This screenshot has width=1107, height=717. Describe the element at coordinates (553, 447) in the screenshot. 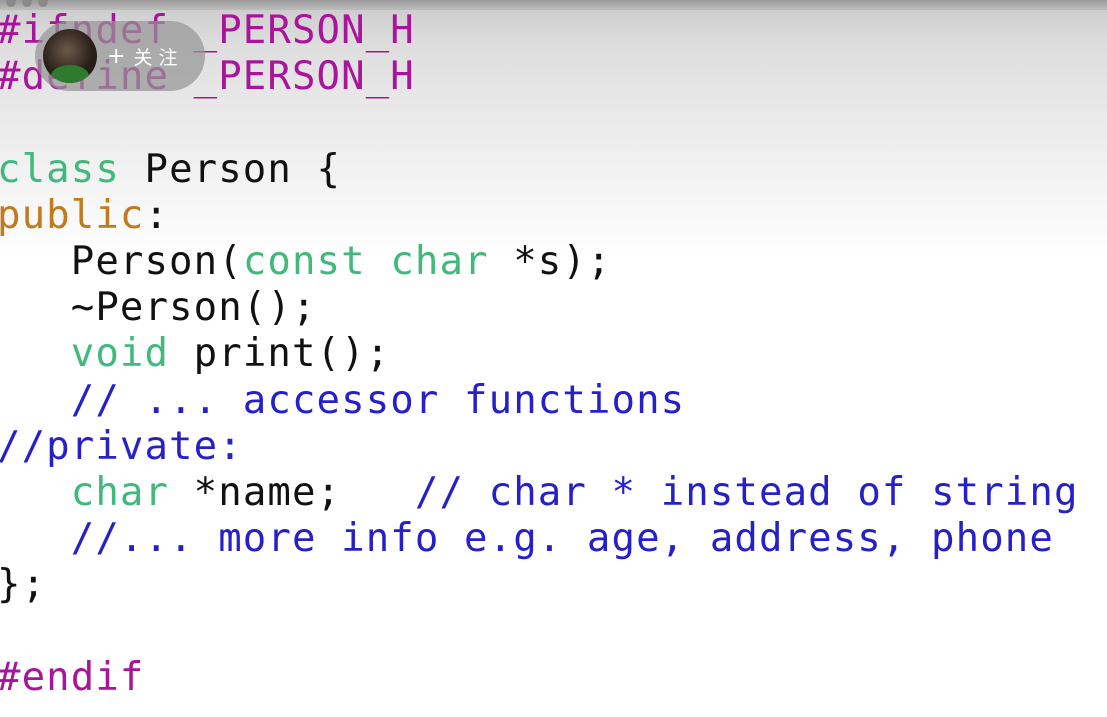

I see `code-line-10: //private:` at that location.